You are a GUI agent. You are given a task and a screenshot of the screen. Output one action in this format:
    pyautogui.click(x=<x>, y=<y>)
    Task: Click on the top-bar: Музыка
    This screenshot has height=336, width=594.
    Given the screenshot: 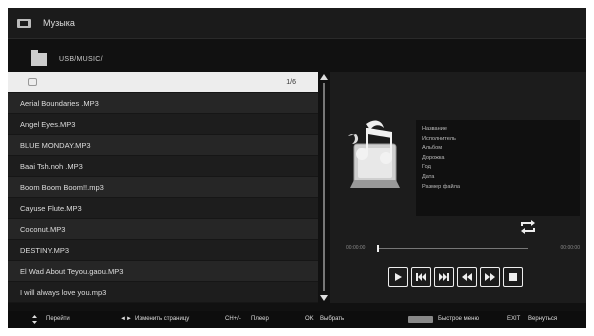 What is the action you would take?
    pyautogui.click(x=297, y=23)
    